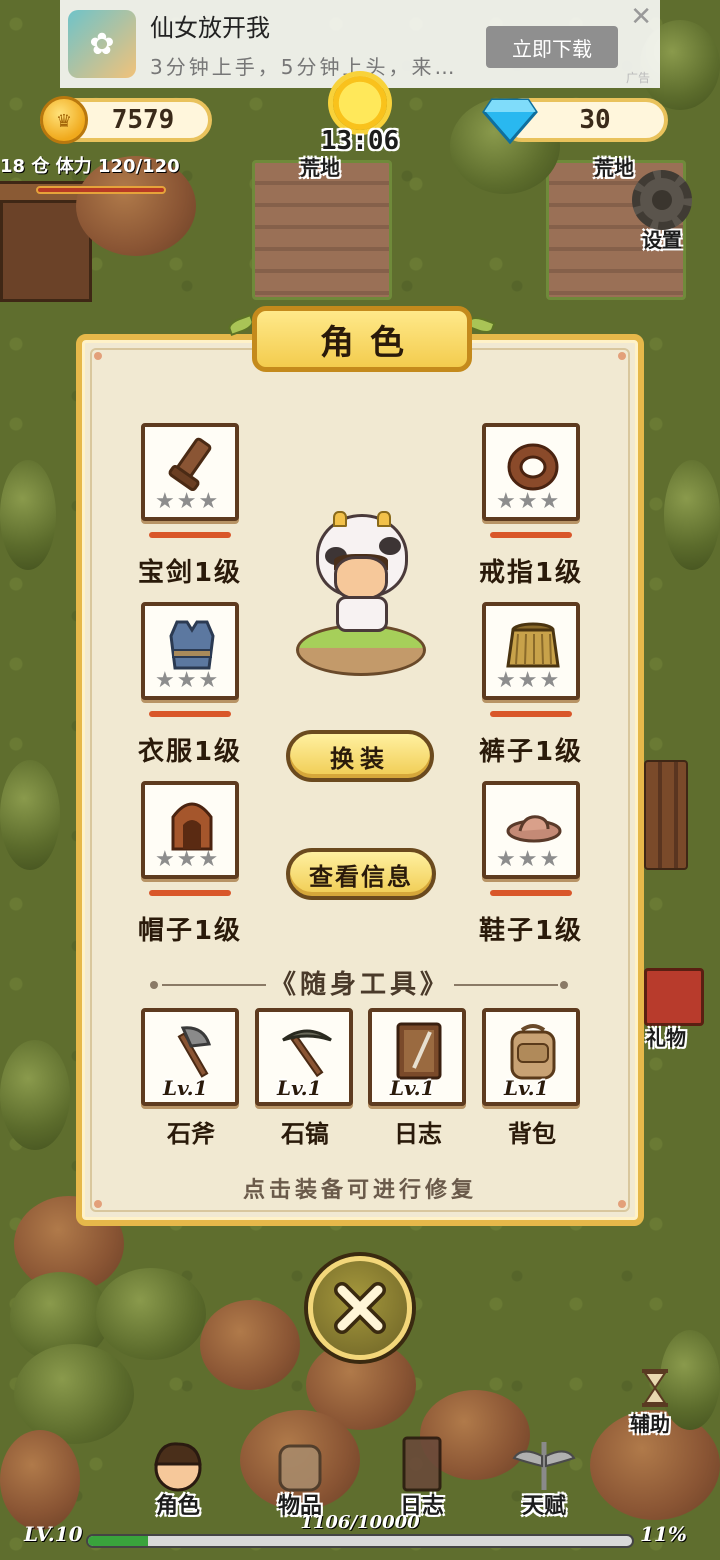  What do you see at coordinates (650, 1422) in the screenshot?
I see `assist-label: 辅助` at bounding box center [650, 1422].